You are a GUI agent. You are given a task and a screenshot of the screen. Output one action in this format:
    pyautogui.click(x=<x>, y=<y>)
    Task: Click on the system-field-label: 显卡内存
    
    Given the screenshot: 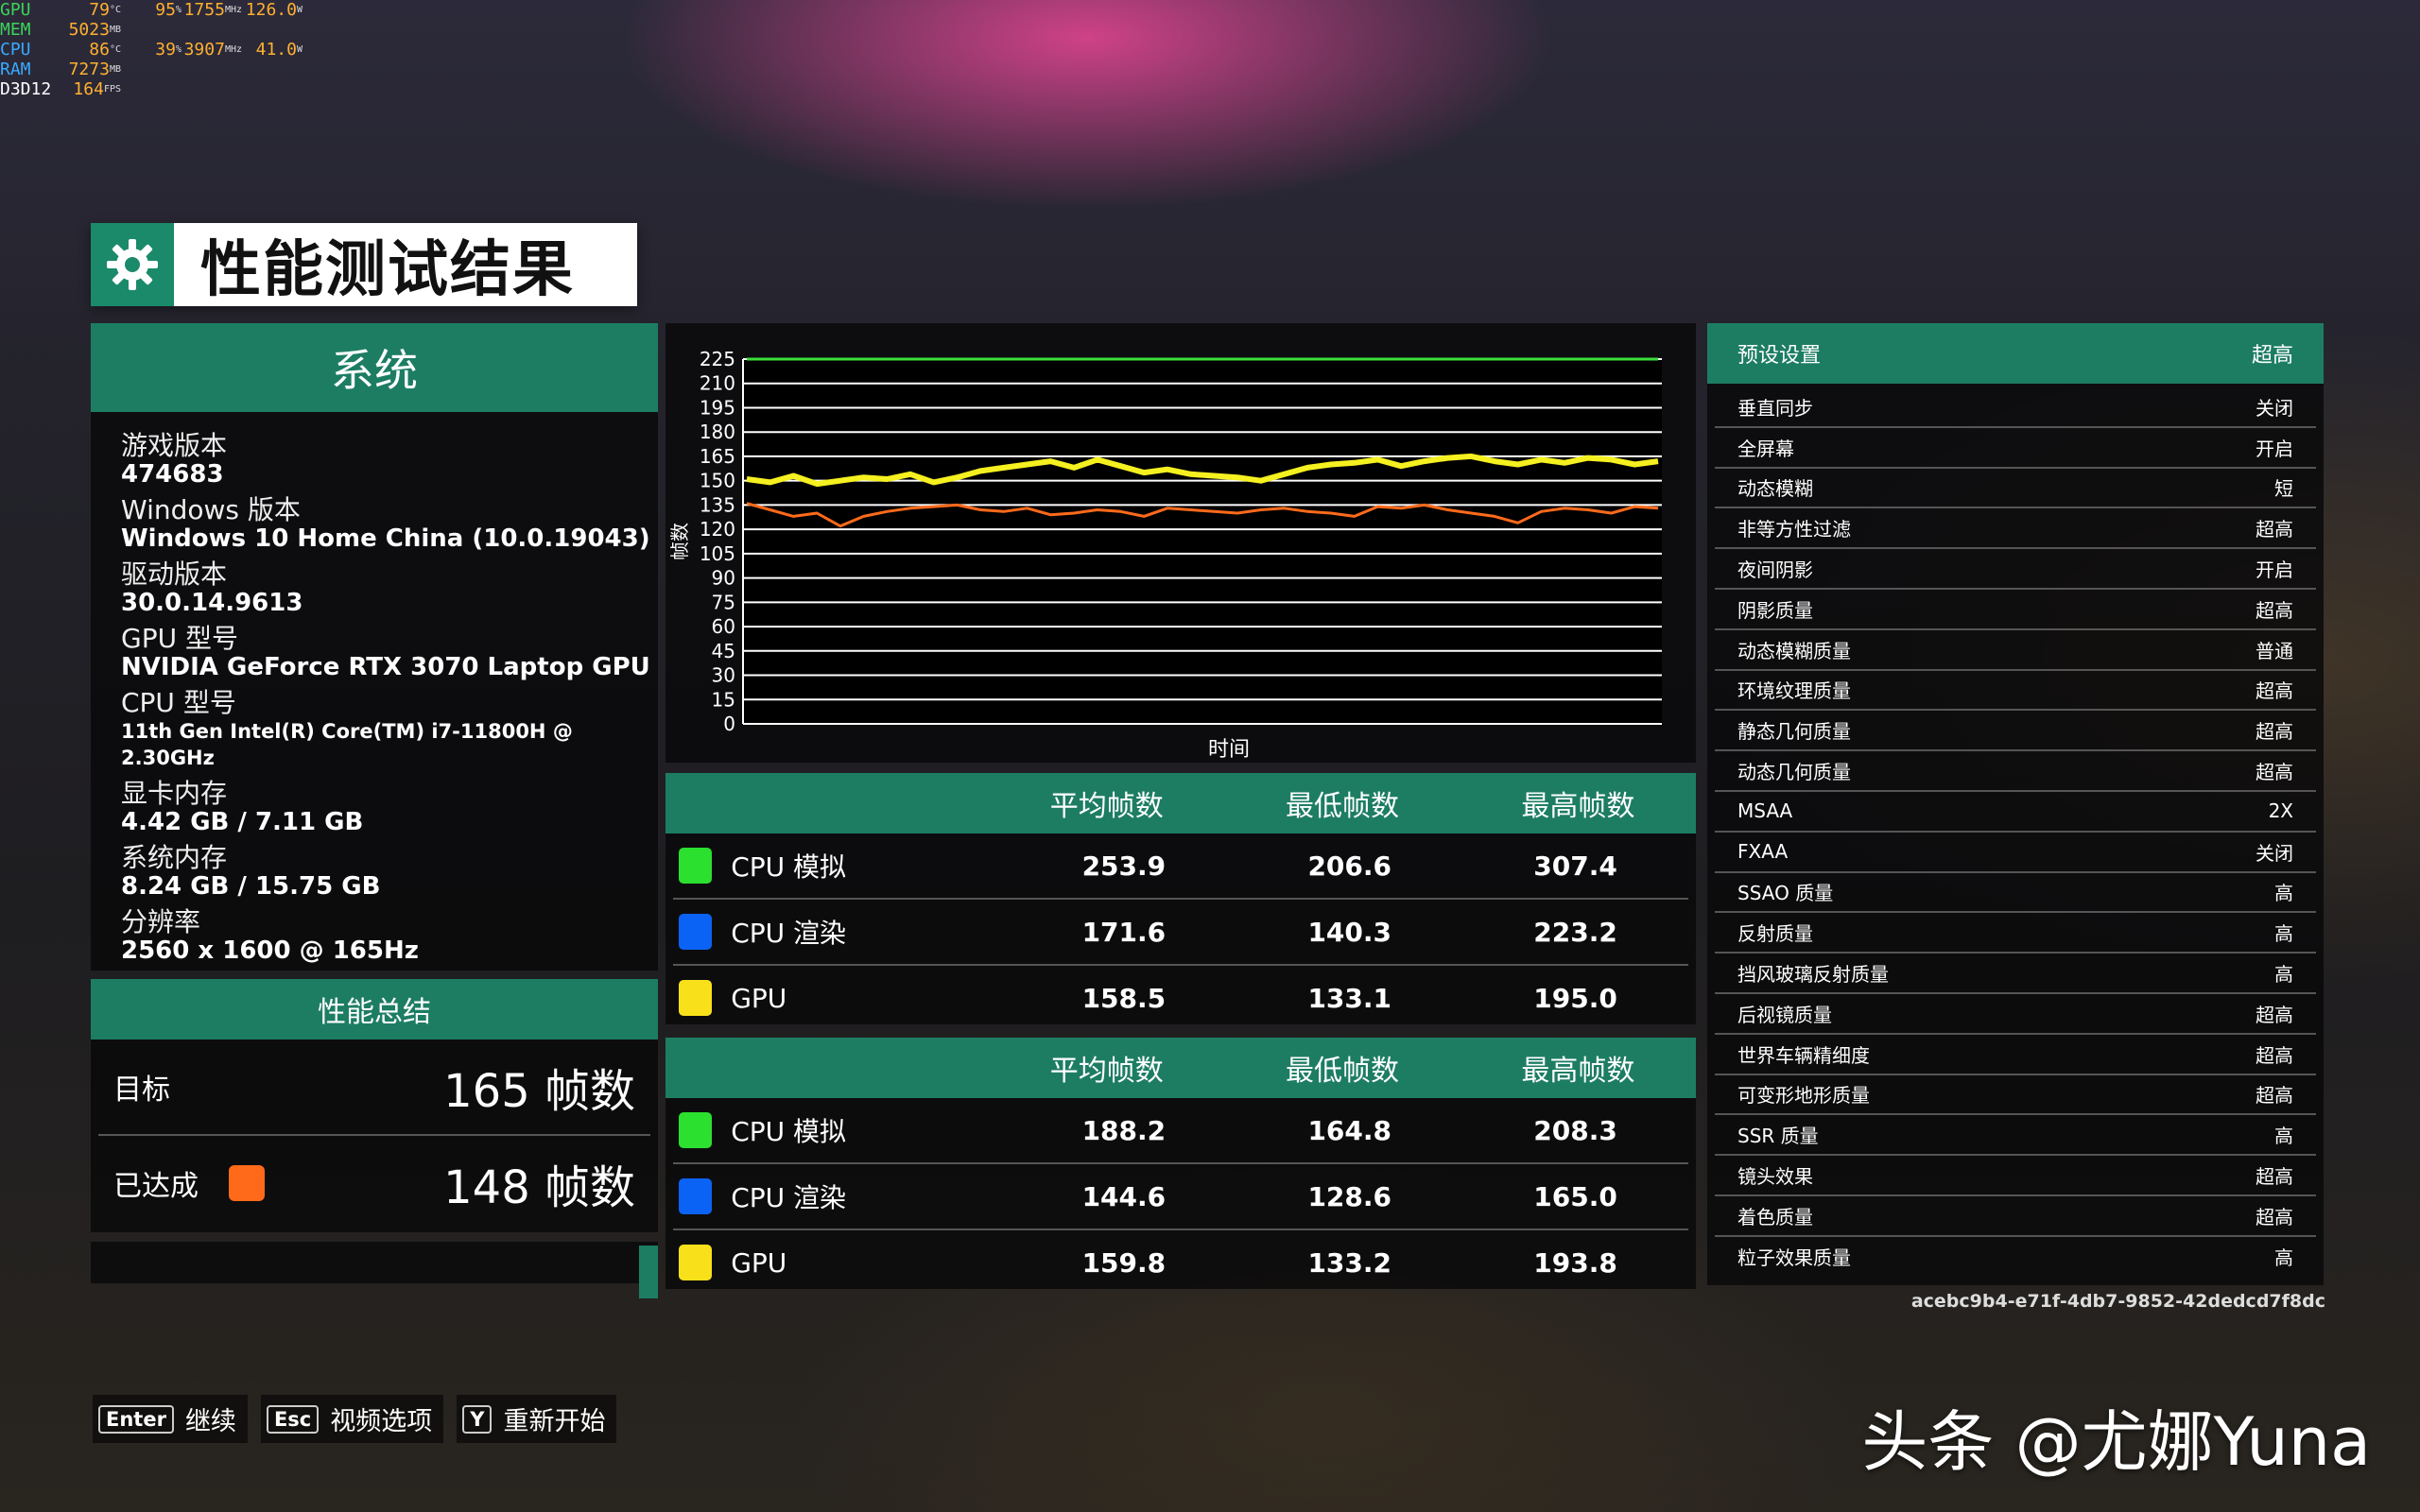 What is the action you would take?
    pyautogui.click(x=174, y=793)
    